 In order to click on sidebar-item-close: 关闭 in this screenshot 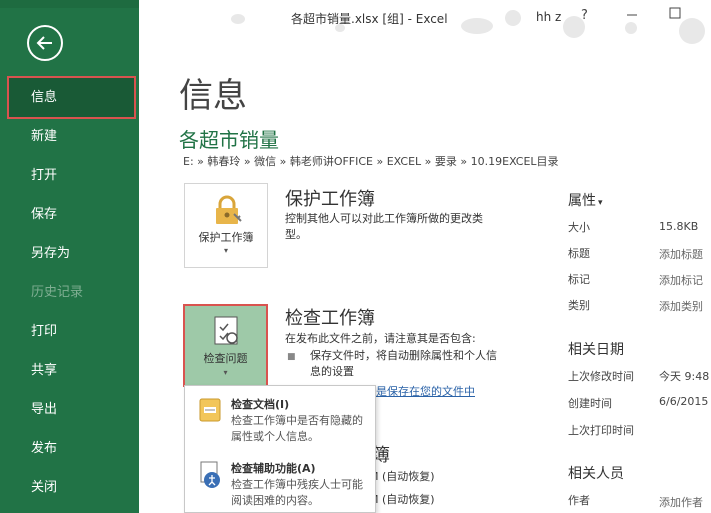, I will do `click(69, 487)`.